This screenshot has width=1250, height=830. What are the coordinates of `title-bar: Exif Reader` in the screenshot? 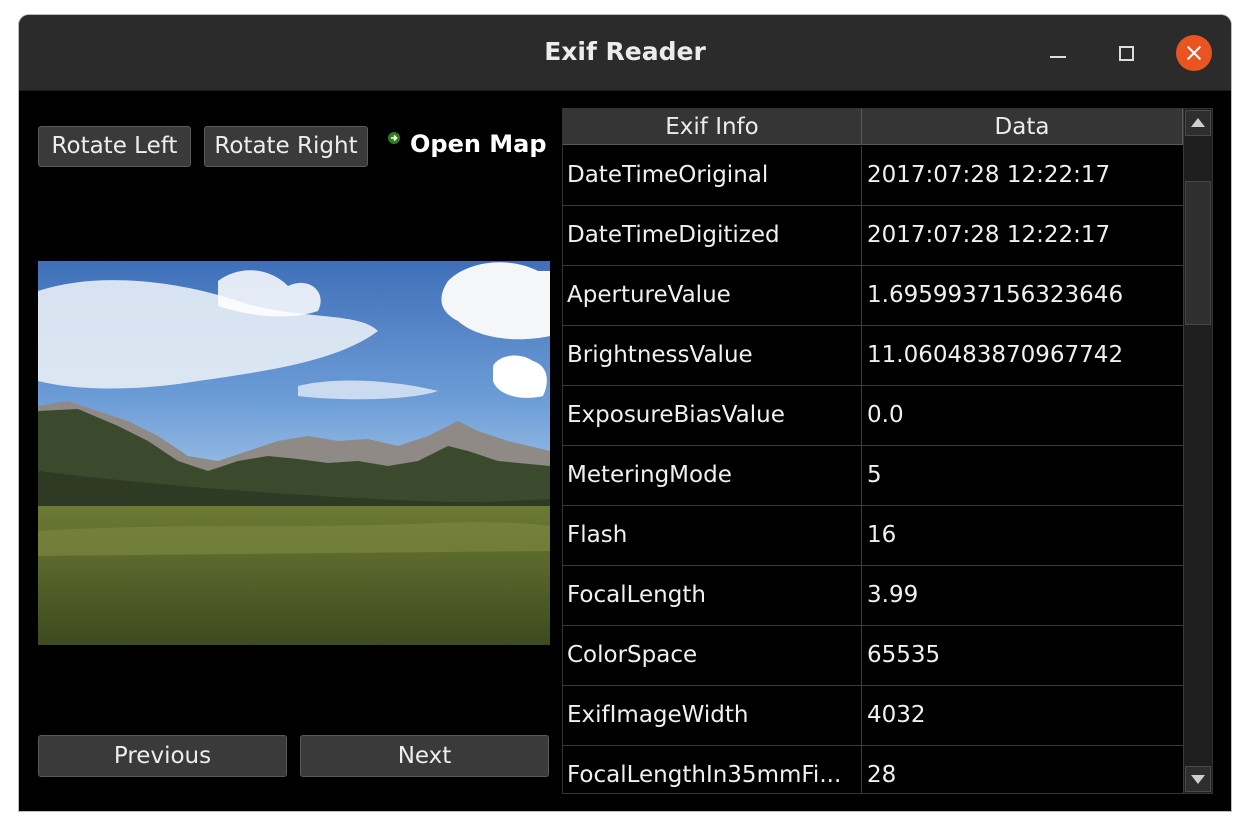 It's located at (625, 53).